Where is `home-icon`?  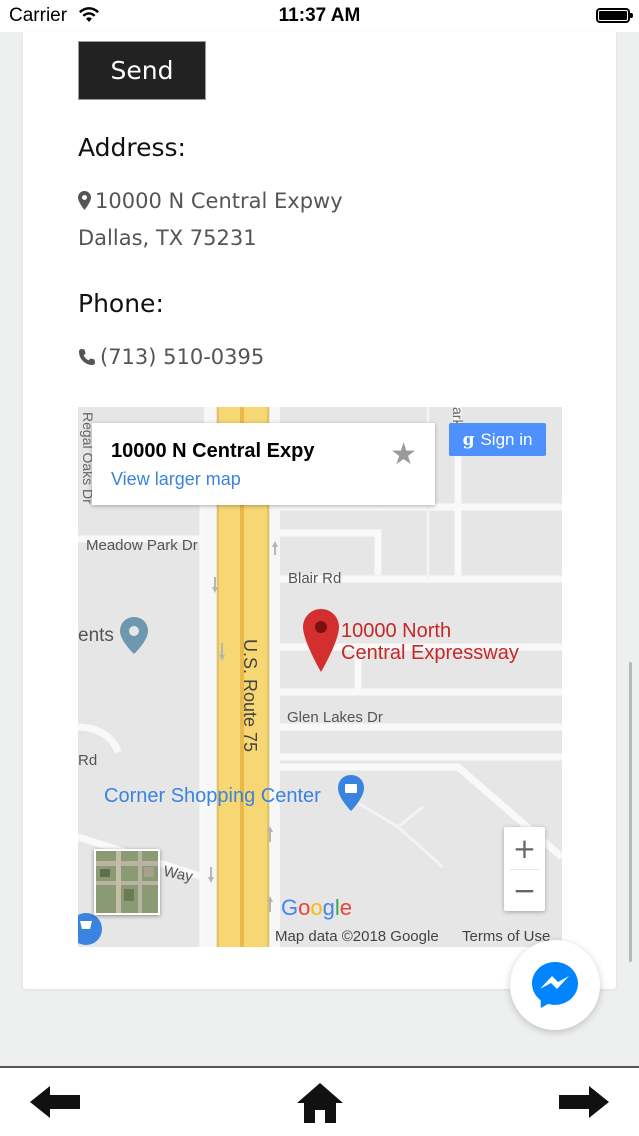
home-icon is located at coordinates (320, 1103).